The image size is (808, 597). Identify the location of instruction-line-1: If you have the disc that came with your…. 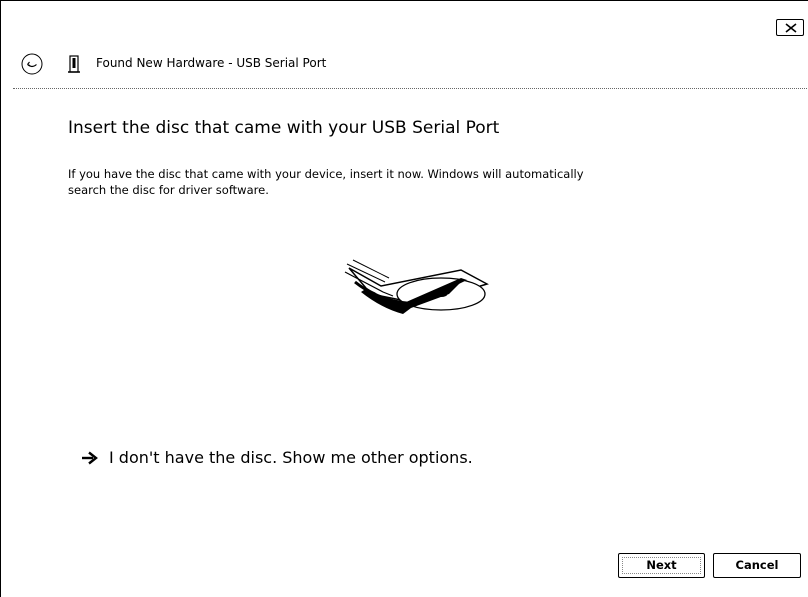
(326, 174).